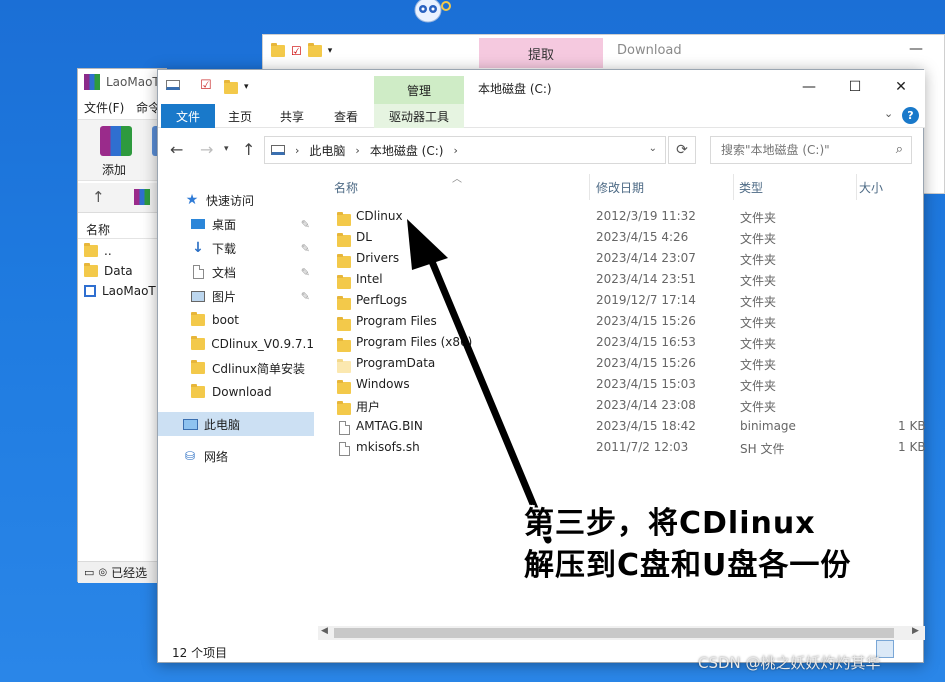 This screenshot has width=945, height=682. I want to click on navigation-bar: ← → ▾ ↑ › 此电脑 › 本地磁盘 (C:) › ⌄ ⟳ ⌕, so click(541, 150).